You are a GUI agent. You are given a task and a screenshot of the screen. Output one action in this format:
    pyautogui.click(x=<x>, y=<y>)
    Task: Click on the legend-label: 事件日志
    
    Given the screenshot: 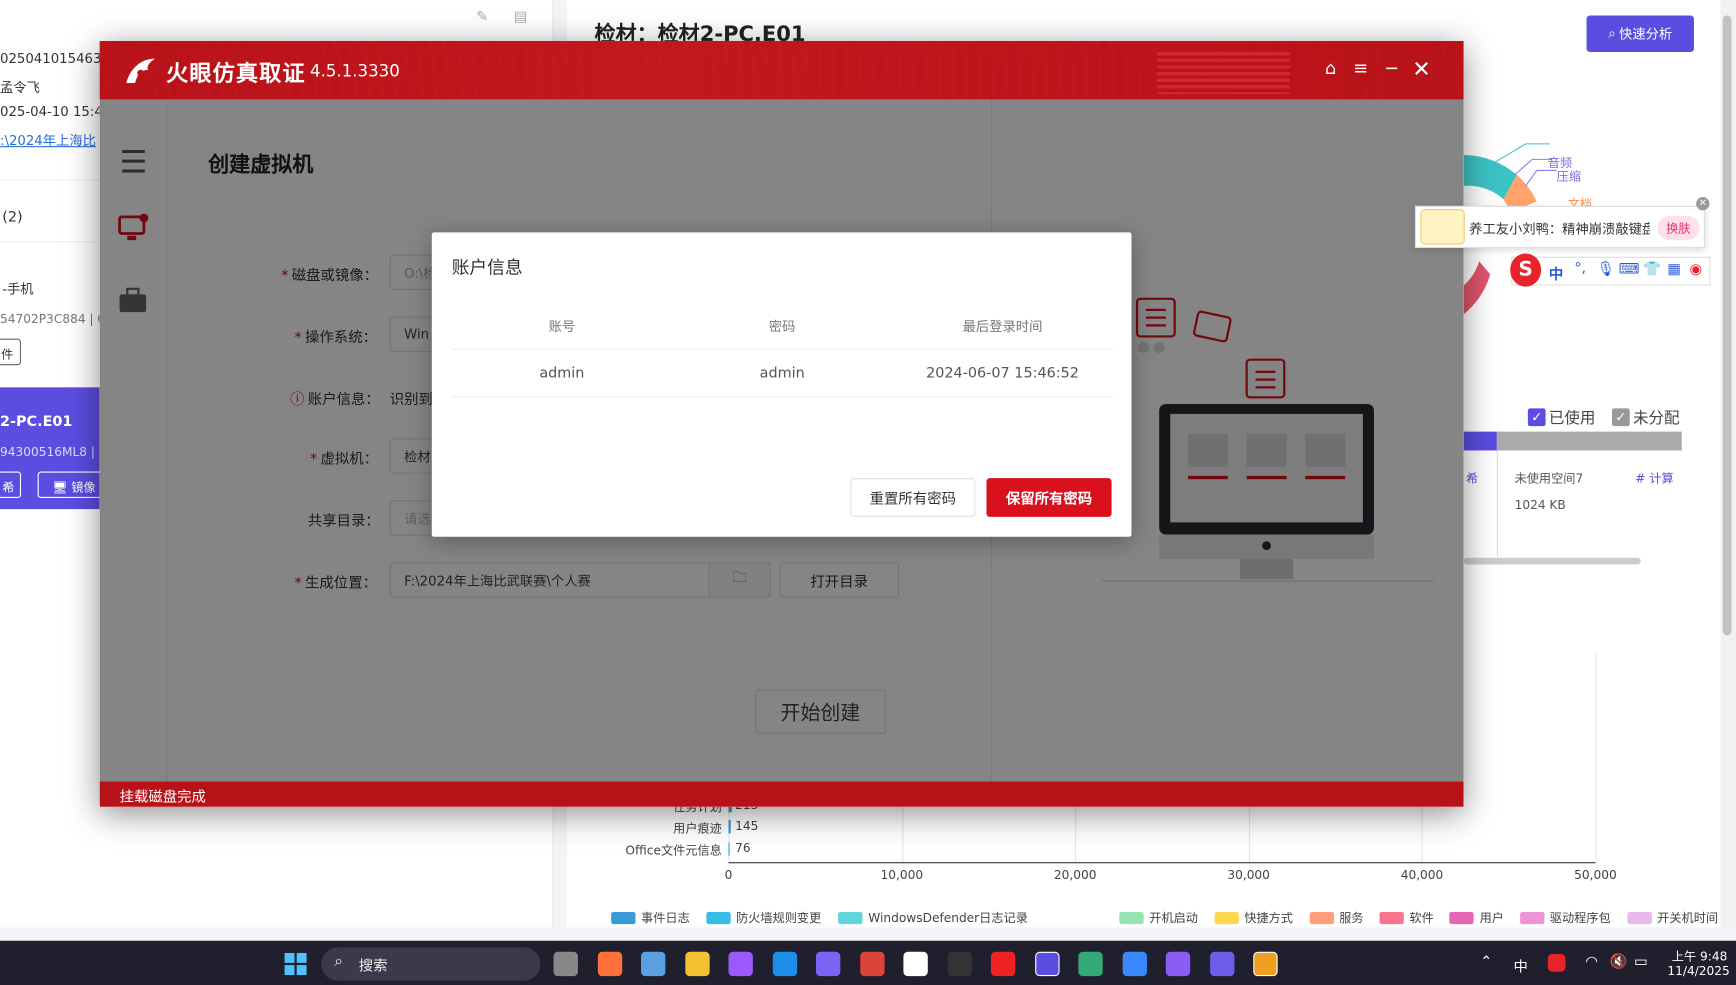 What is the action you would take?
    pyautogui.click(x=665, y=918)
    